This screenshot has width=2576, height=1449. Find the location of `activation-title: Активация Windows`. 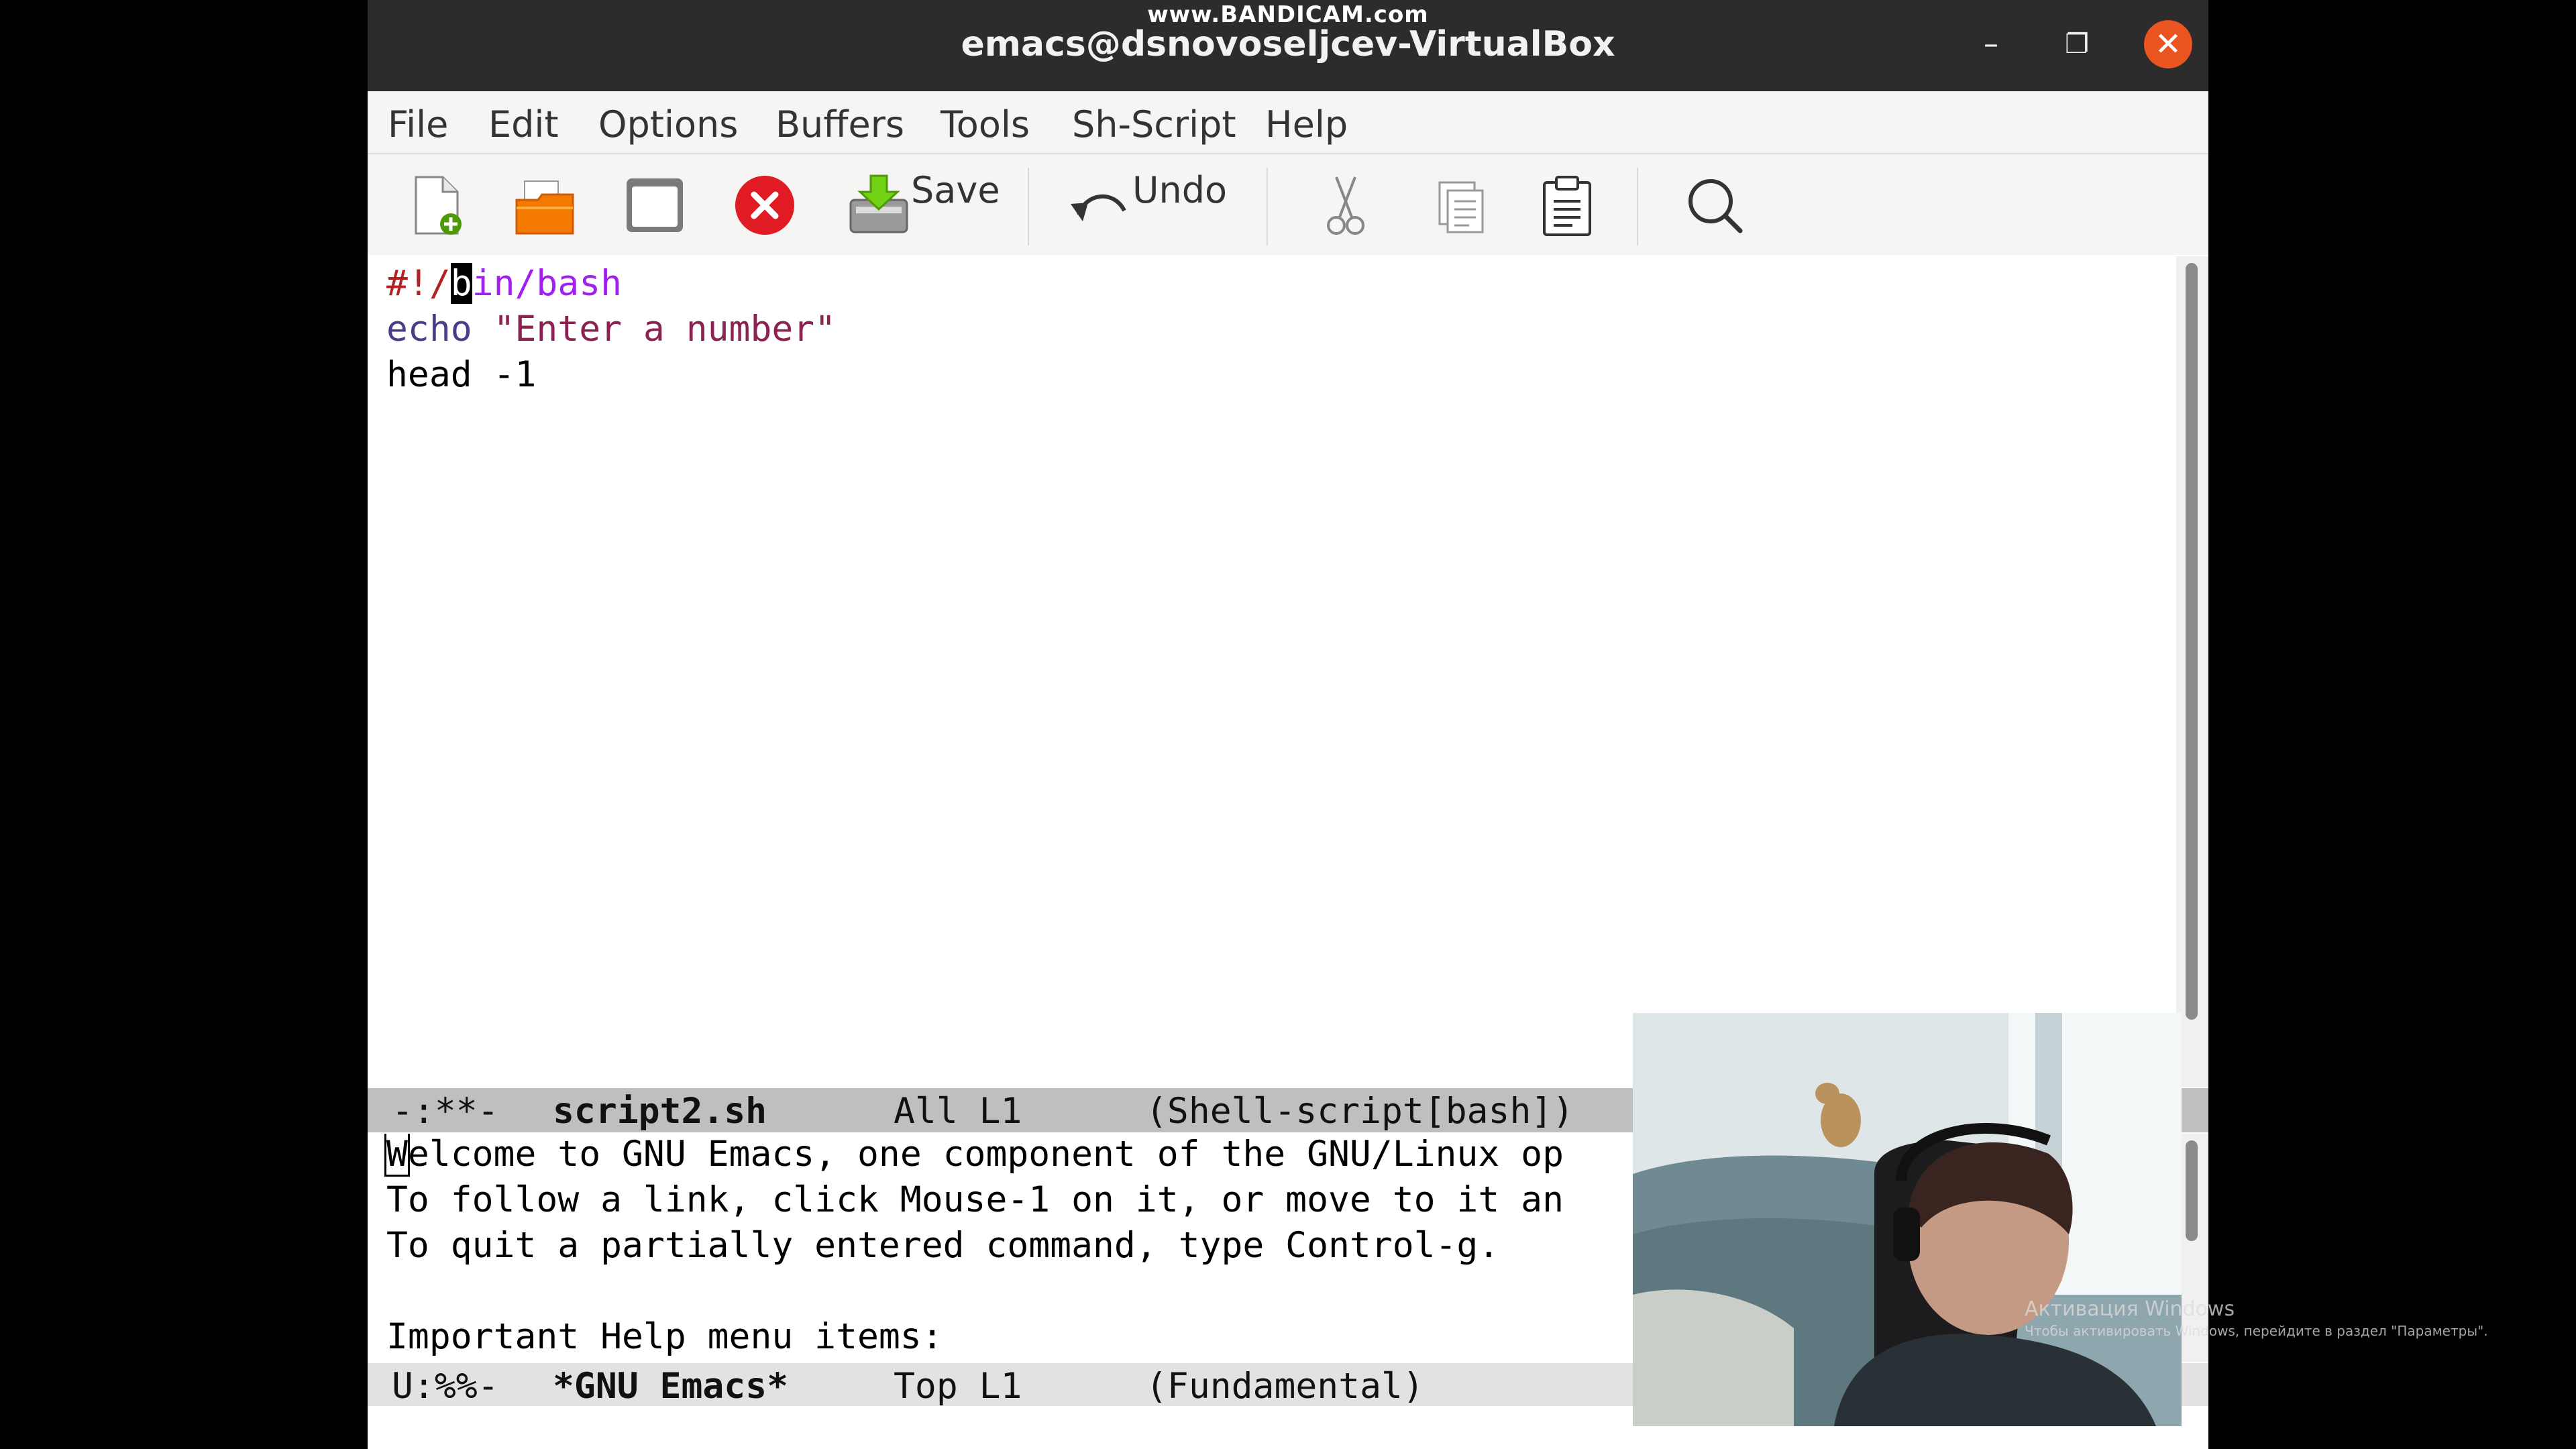

activation-title: Активация Windows is located at coordinates (2130, 1309).